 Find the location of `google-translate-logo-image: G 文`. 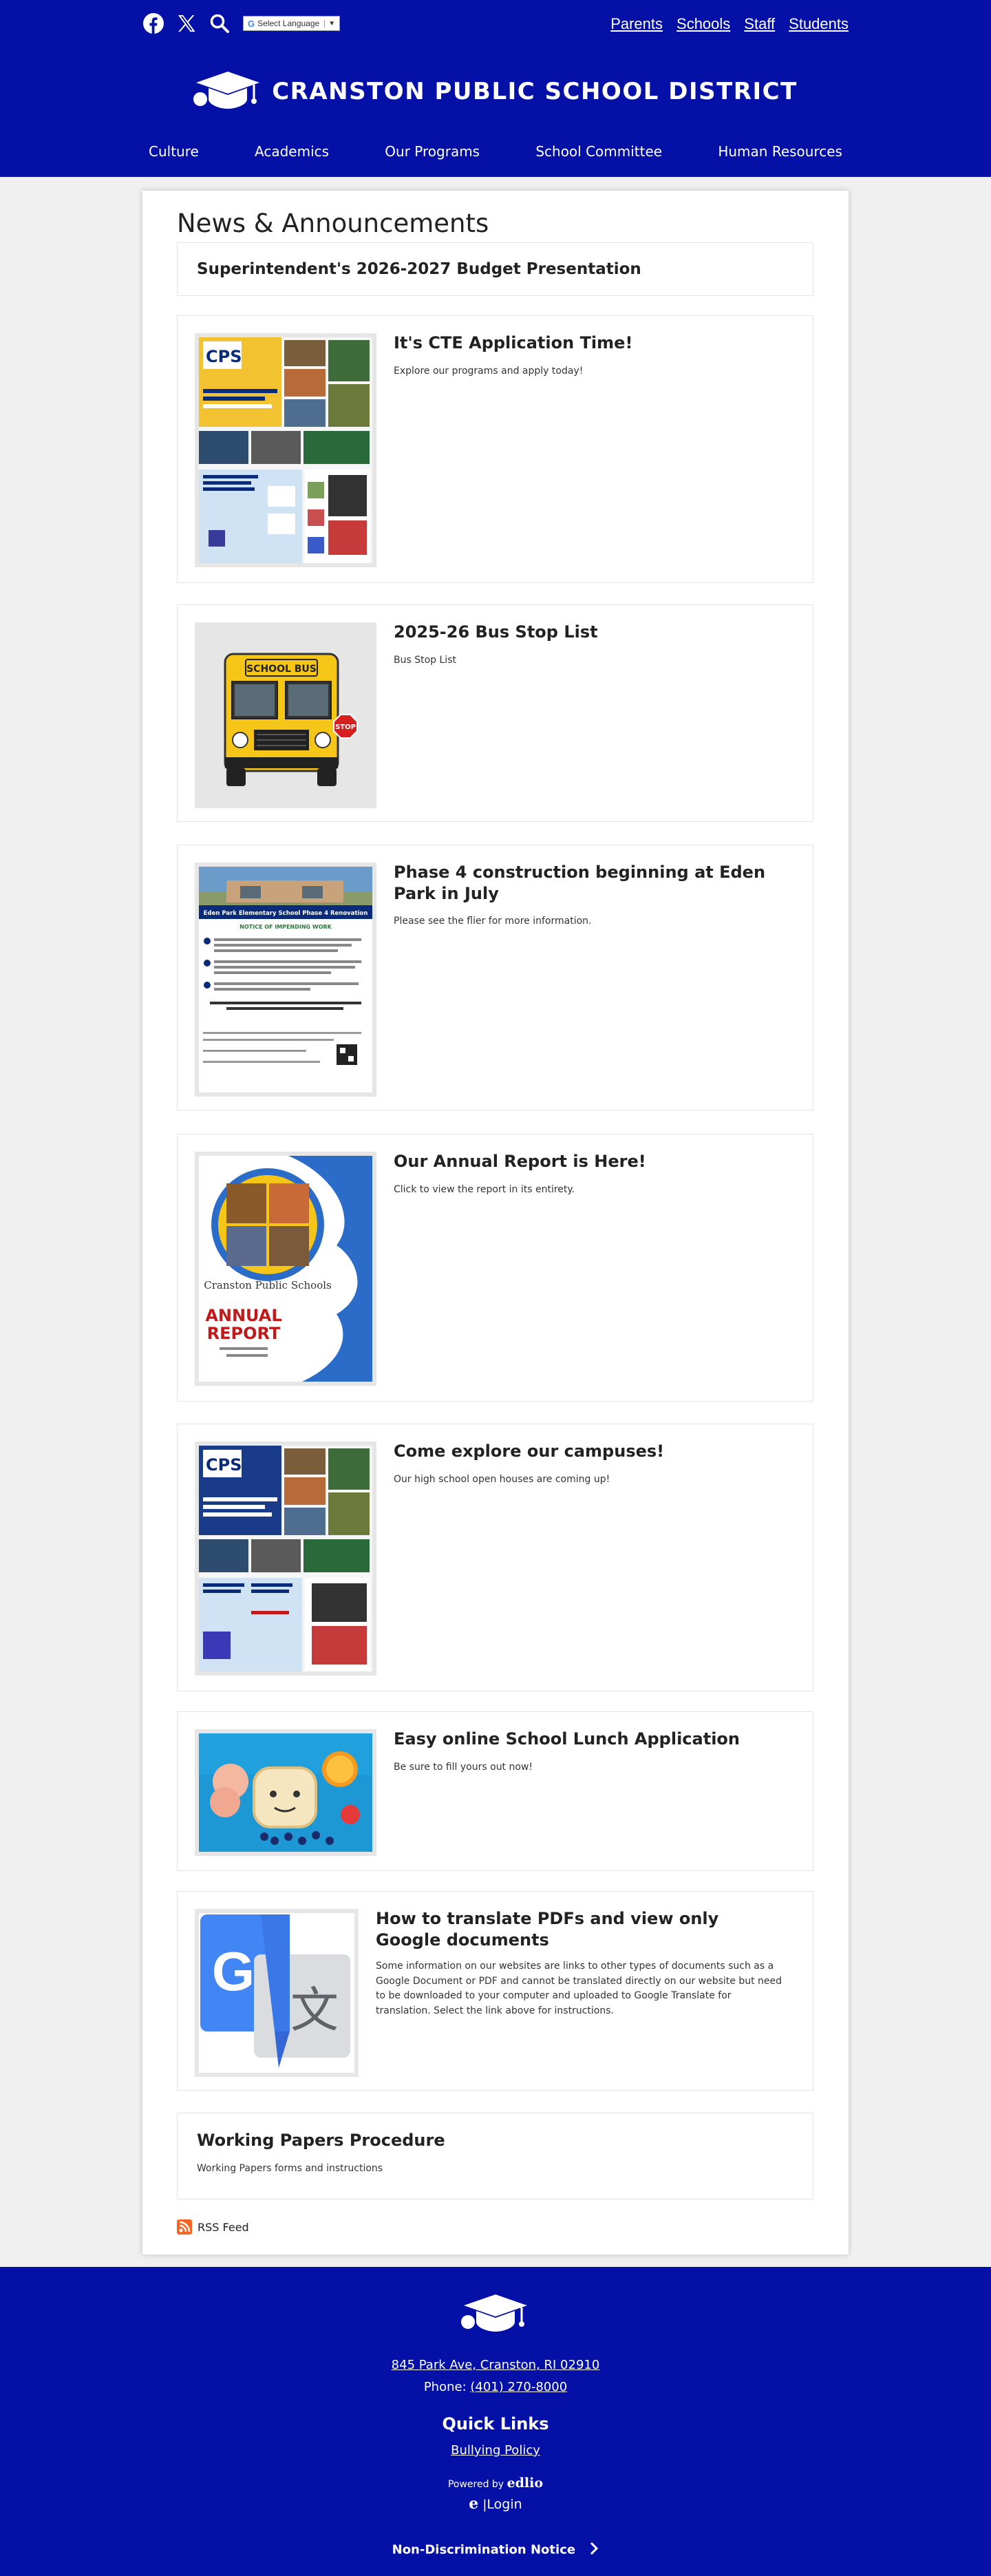

google-translate-logo-image: G 文 is located at coordinates (277, 1993).